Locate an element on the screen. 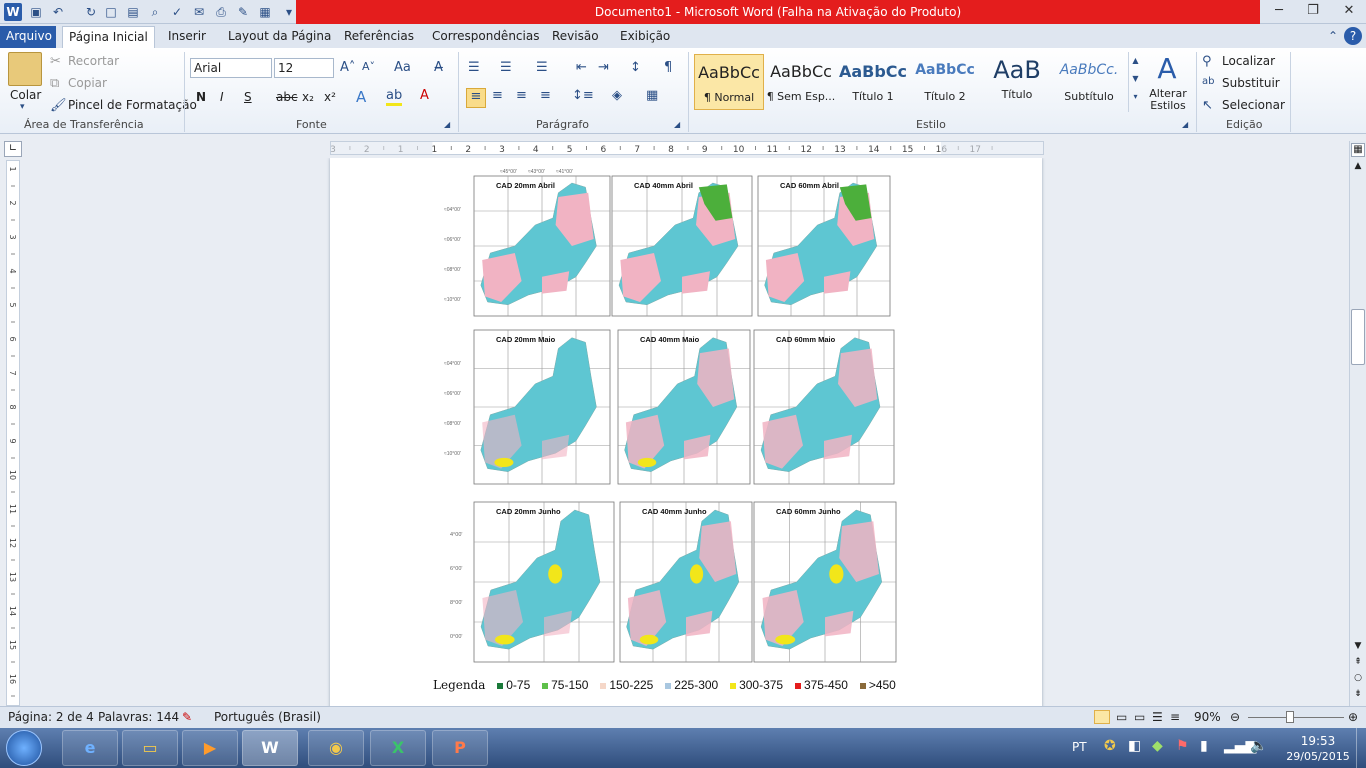  clear-formatting-icon: A̶ is located at coordinates (438, 67).